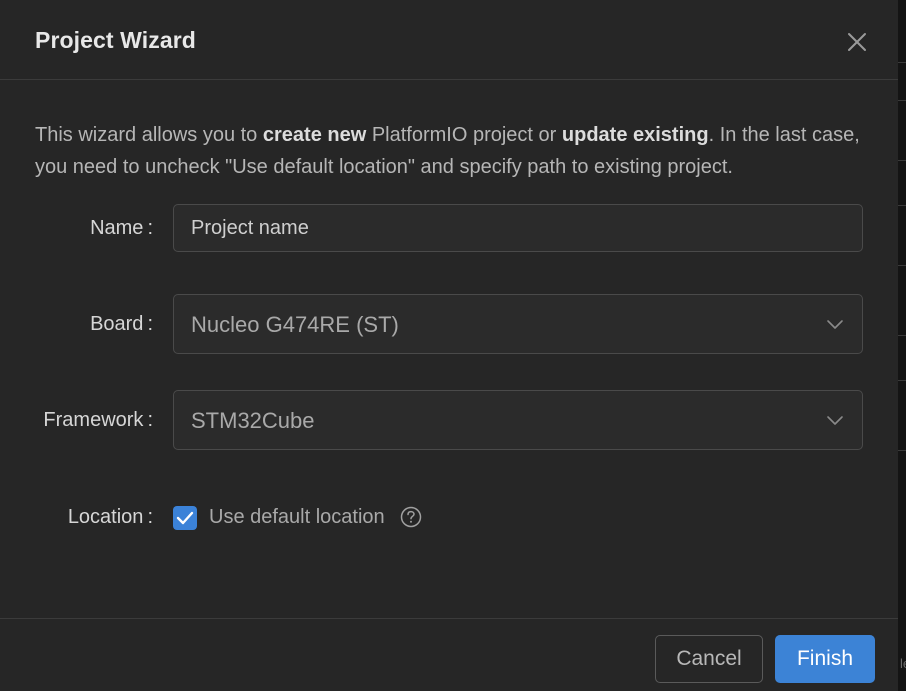 This screenshot has height=691, width=906. Describe the element at coordinates (117, 324) in the screenshot. I see `board-label-text: Board` at that location.